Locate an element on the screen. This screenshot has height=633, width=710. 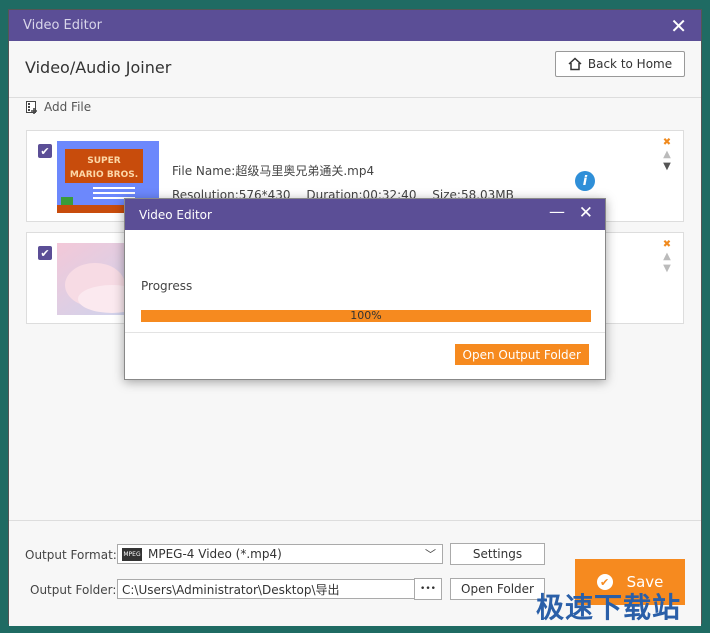
svg-text: MARIO BROS. is located at coordinates (104, 175).